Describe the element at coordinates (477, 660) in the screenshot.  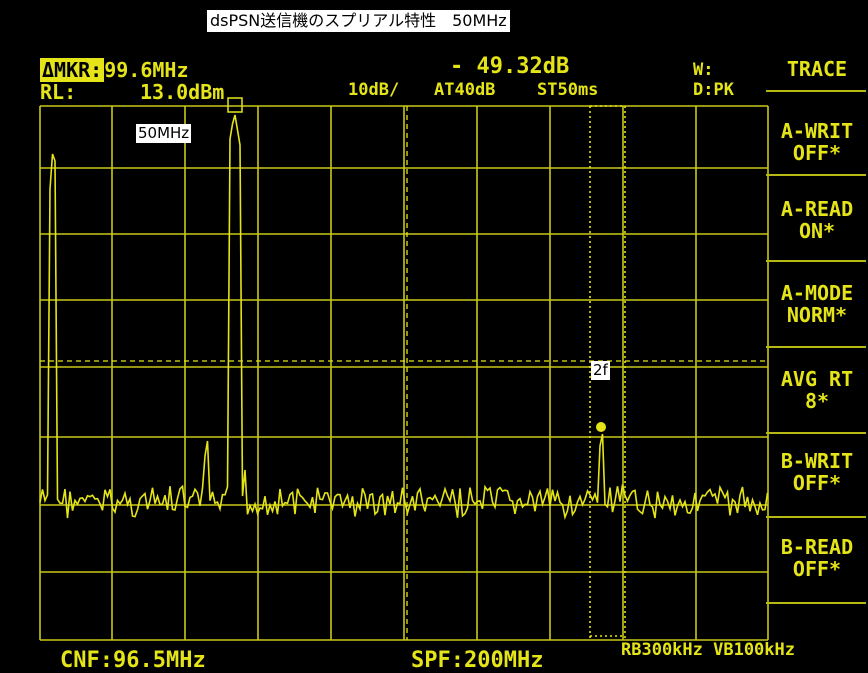
I see `span-readout: SPF:200MHz` at that location.